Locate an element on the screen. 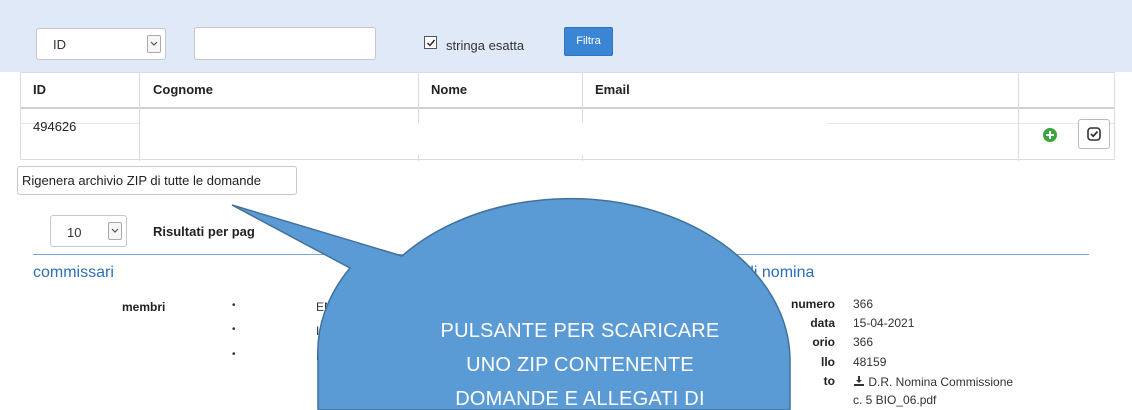 The height and width of the screenshot is (410, 1132). nomina-title: di nomina is located at coordinates (780, 272).